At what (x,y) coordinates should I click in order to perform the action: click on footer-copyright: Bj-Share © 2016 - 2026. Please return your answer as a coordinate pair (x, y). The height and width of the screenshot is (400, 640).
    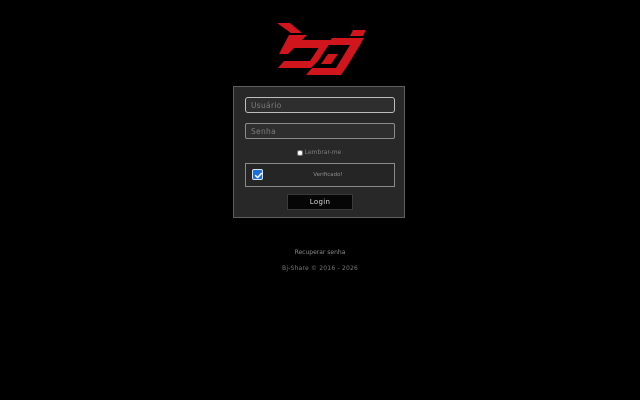
    Looking at the image, I should click on (320, 268).